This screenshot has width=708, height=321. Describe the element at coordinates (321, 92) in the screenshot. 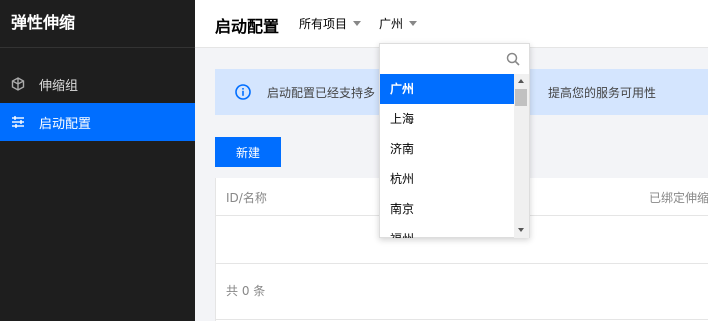

I see `info-text: 启动配置已经支持多` at that location.